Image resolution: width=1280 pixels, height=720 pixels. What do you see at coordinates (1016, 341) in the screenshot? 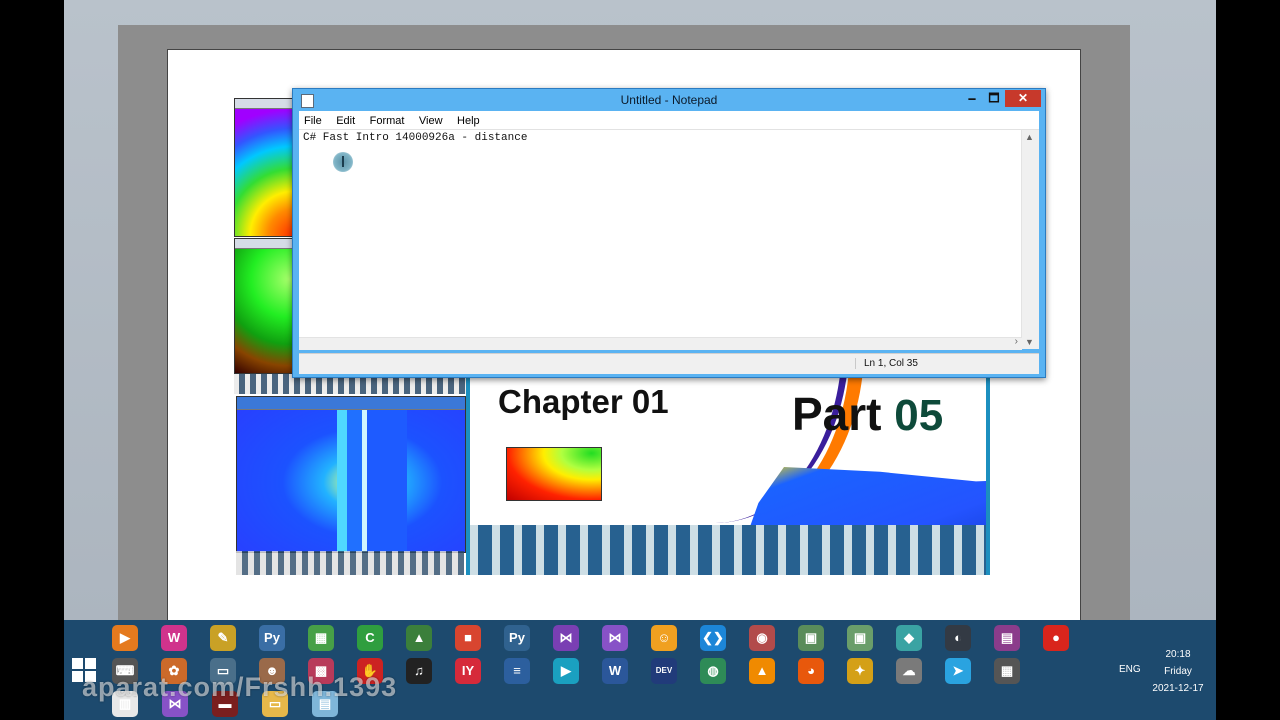
I see `scroll-right-icon: ›` at bounding box center [1016, 341].